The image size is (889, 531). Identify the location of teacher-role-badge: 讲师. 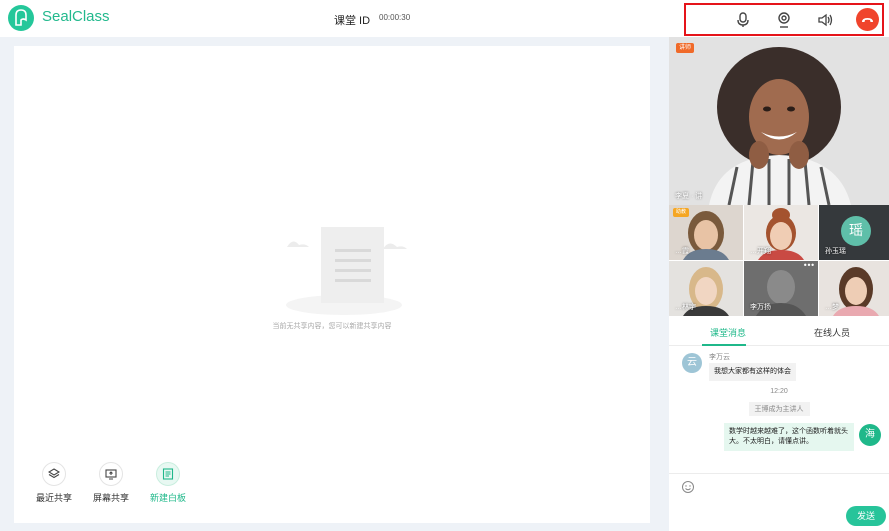
(685, 48).